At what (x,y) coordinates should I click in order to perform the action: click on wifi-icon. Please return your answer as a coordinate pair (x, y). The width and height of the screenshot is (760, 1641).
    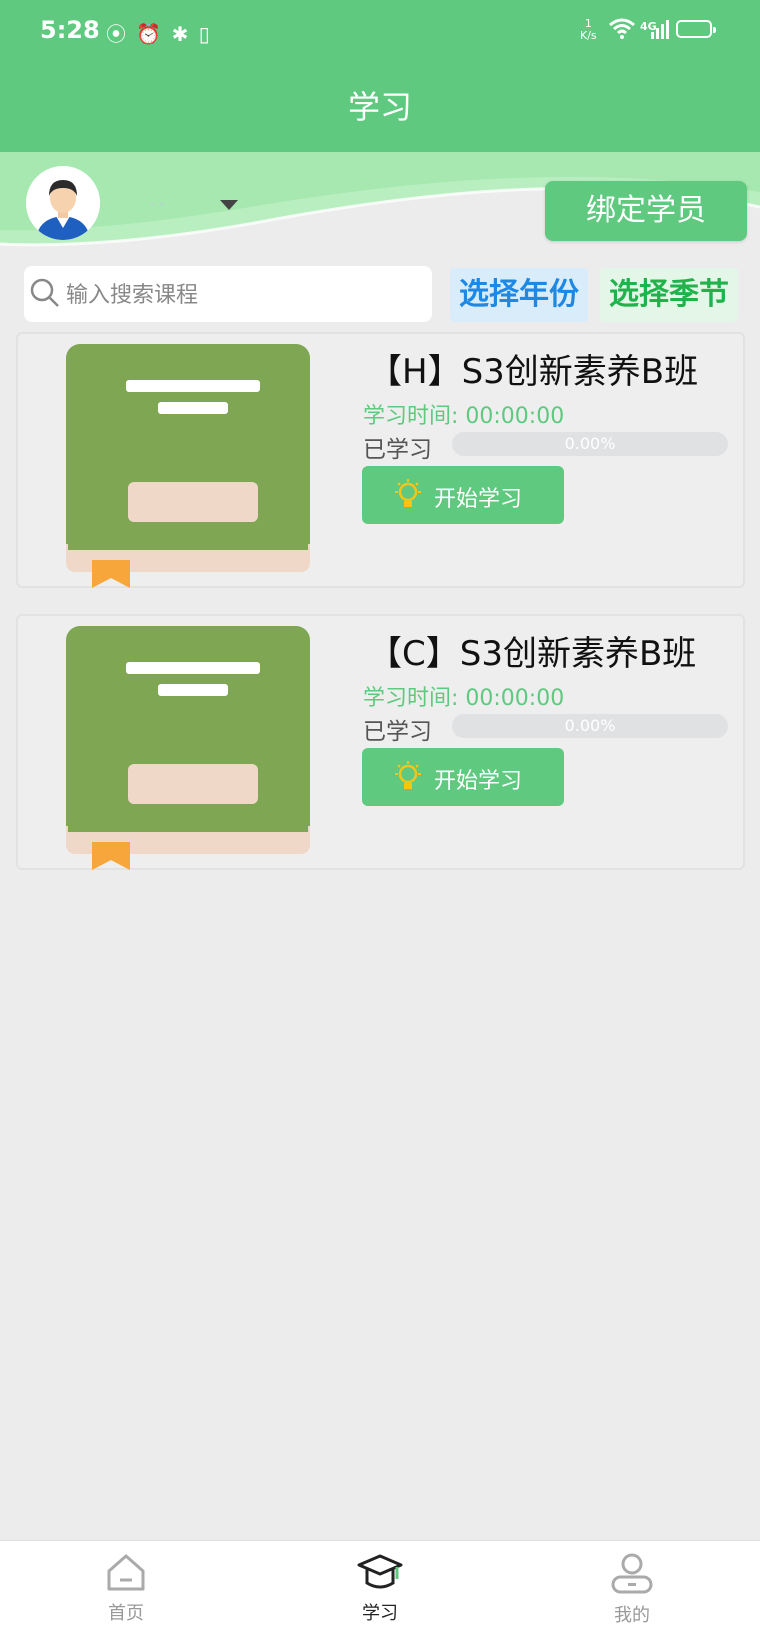
    Looking at the image, I should click on (622, 28).